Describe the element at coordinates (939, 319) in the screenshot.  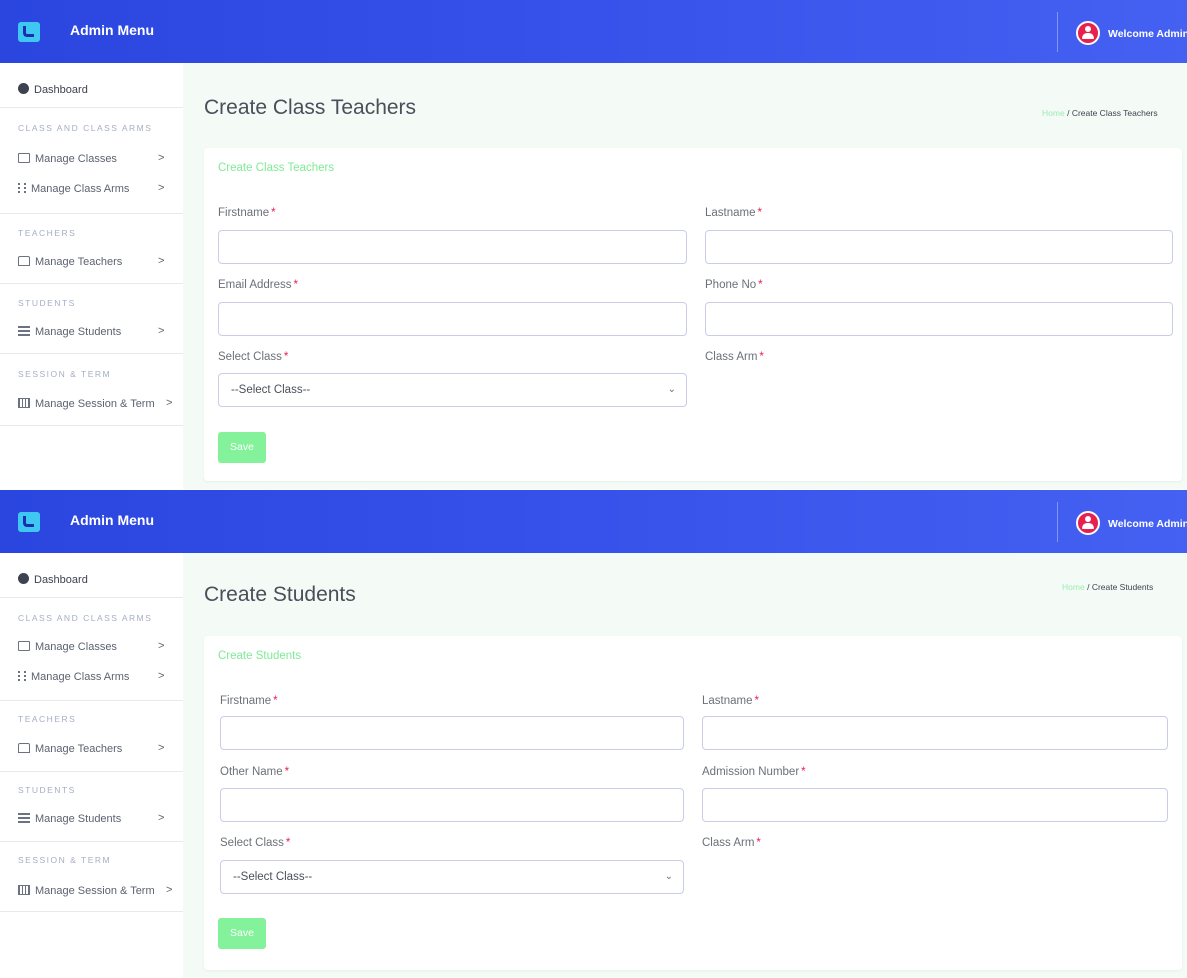
I see `phone-input` at that location.